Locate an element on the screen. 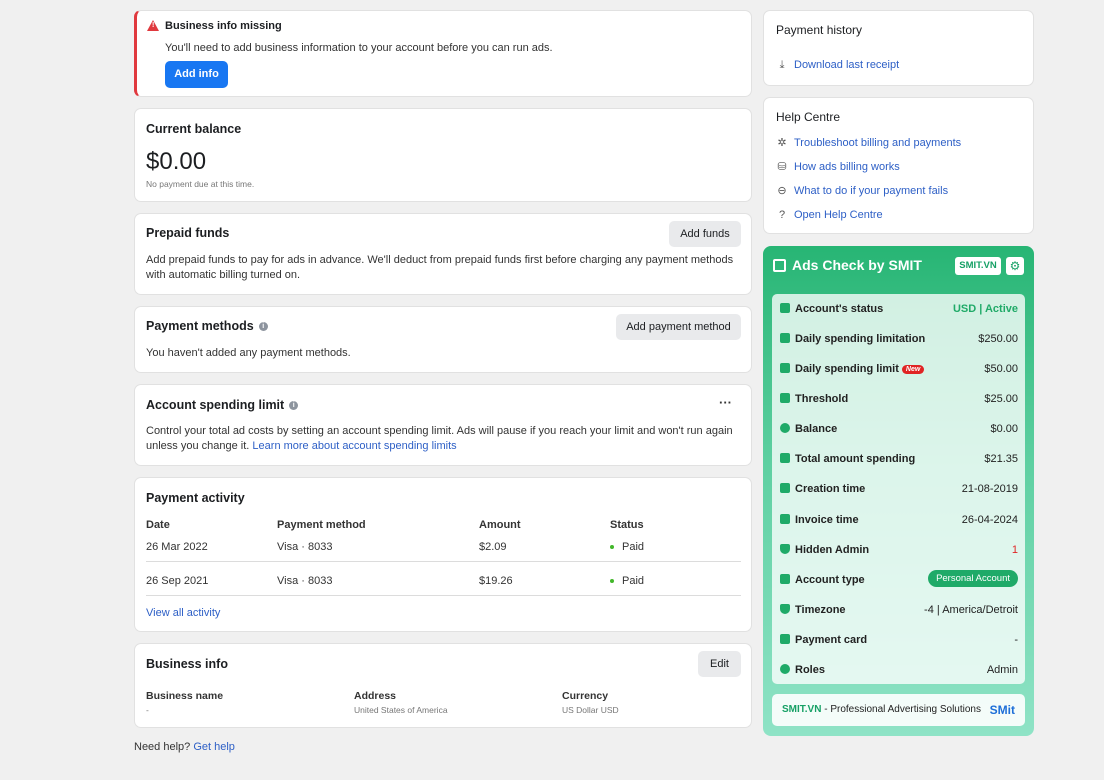 The height and width of the screenshot is (780, 1104). row1-amount: $2.09 is located at coordinates (493, 547).